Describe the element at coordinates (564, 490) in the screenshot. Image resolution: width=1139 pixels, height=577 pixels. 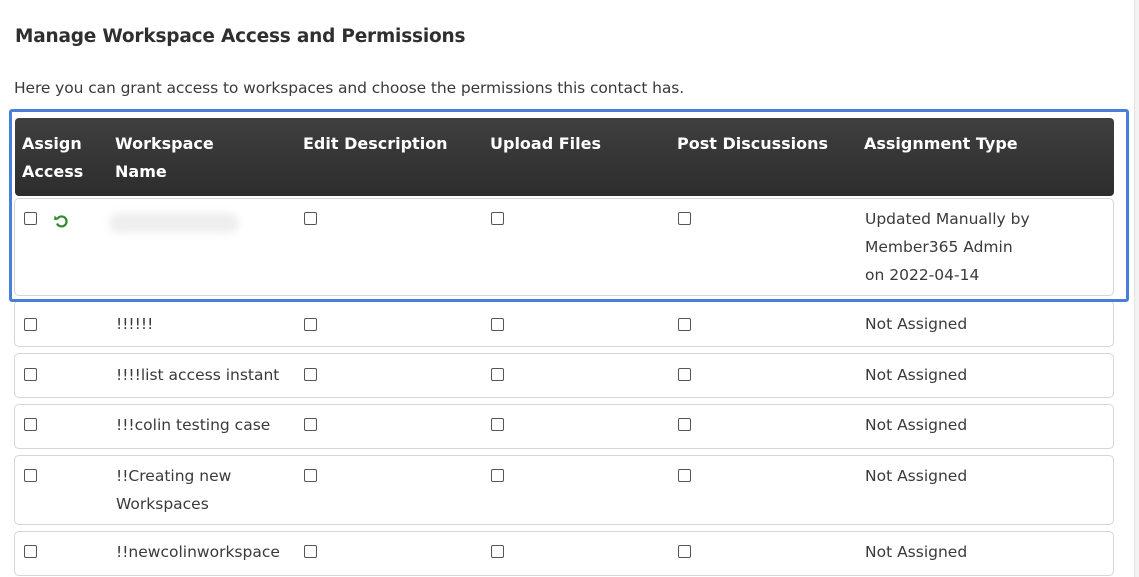
I see `table-row: !!Creating new Workspaces Not Assigned` at that location.